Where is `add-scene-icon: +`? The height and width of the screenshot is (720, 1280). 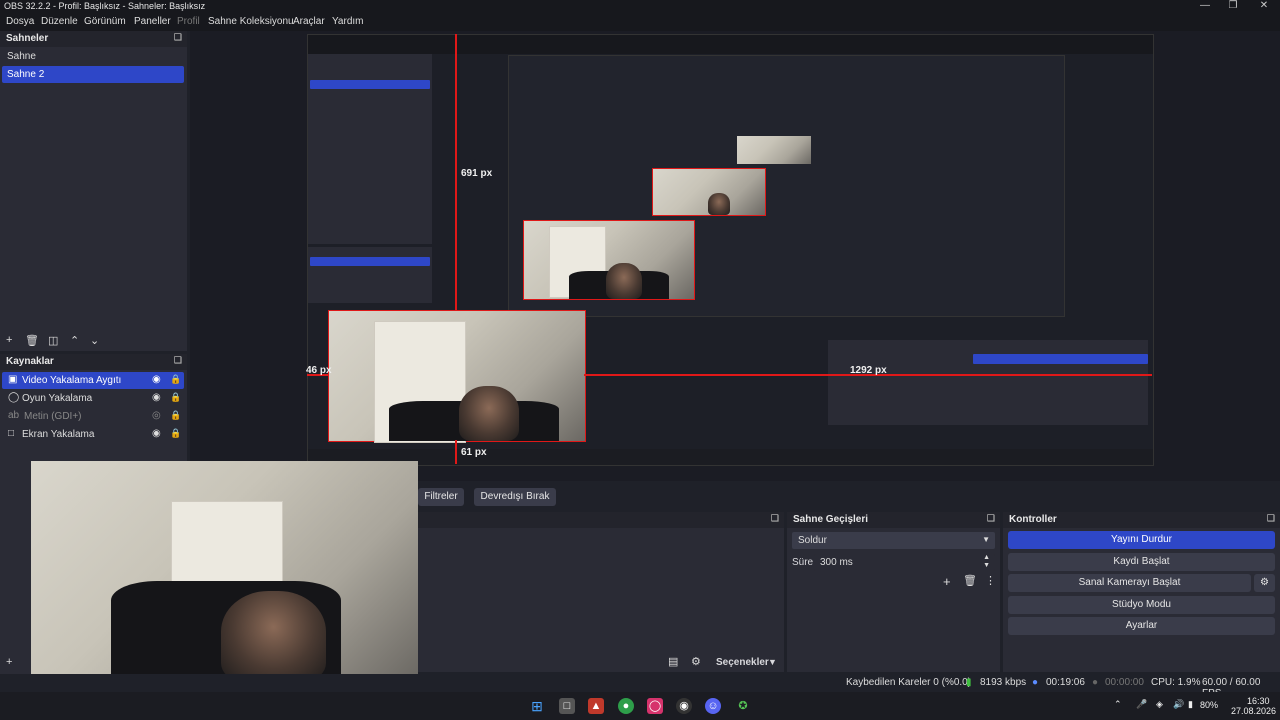
add-scene-icon: + is located at coordinates (9, 340).